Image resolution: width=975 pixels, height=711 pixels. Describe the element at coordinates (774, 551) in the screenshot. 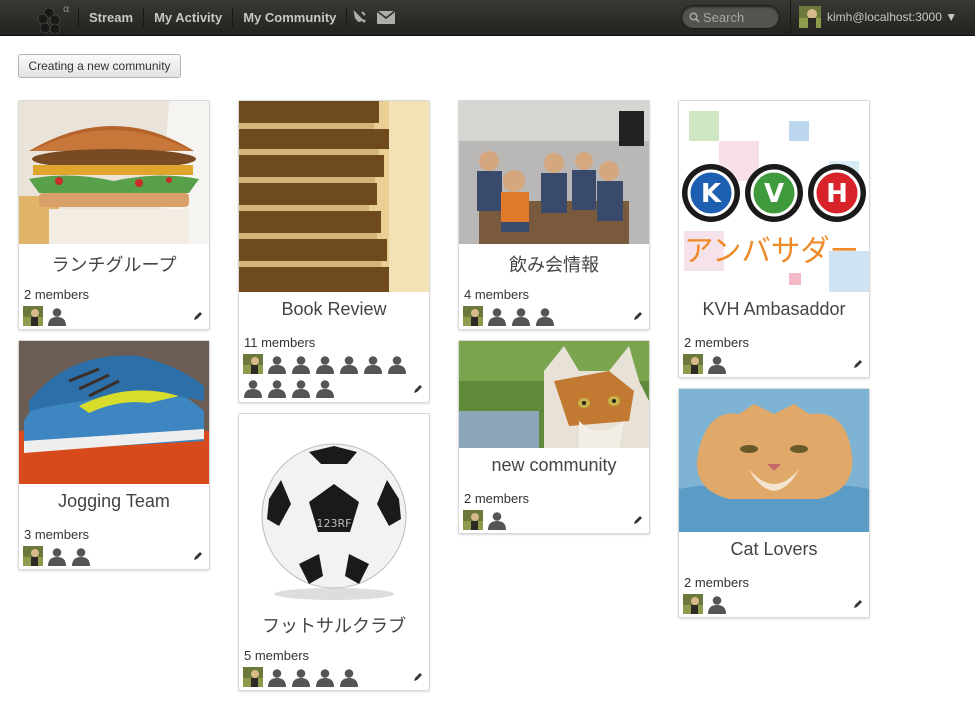

I see `community-name: Cat Lovers` at that location.